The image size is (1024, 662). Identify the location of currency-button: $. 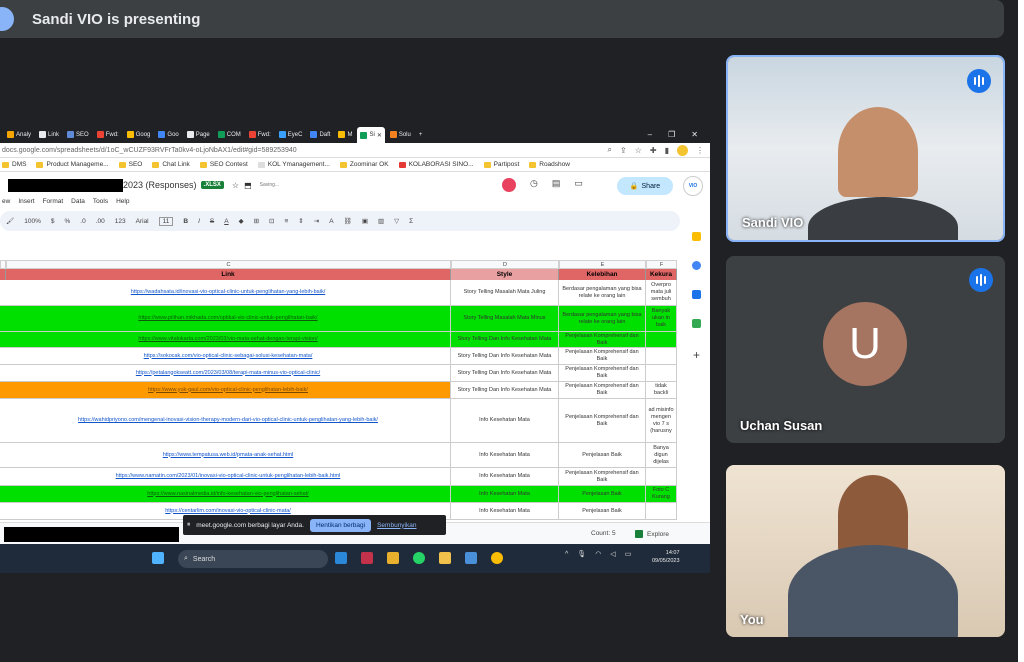
(53, 221).